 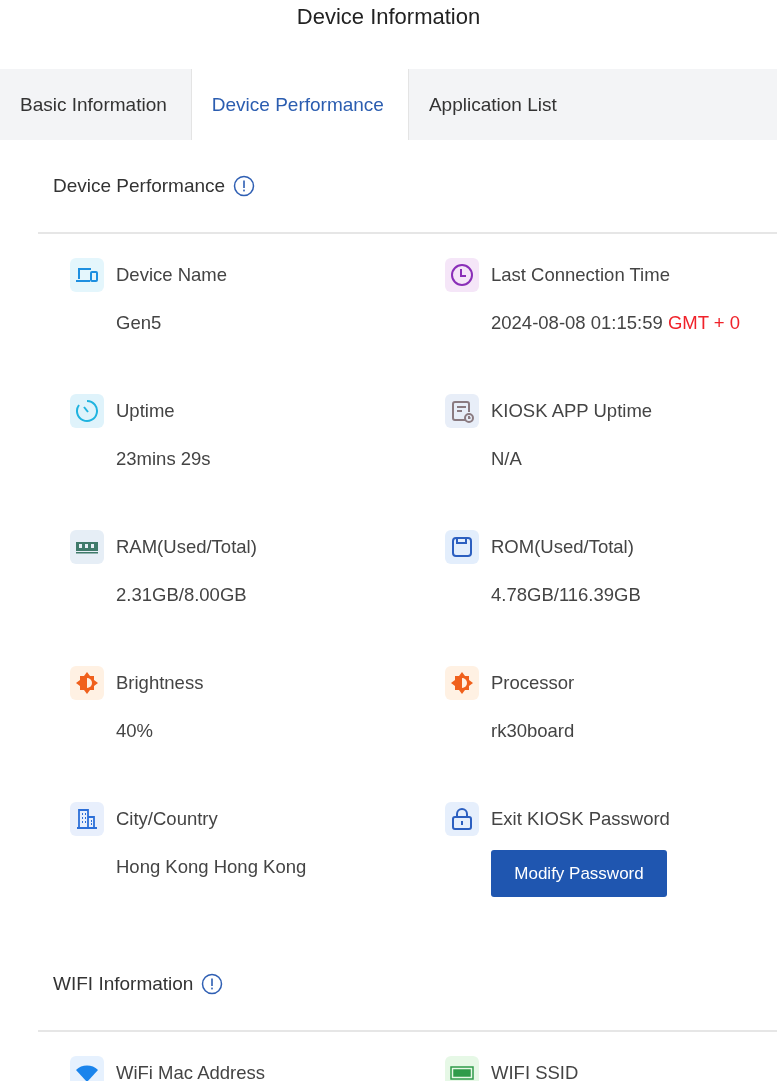 I want to click on modify-password-button: Modify Password, so click(x=579, y=873).